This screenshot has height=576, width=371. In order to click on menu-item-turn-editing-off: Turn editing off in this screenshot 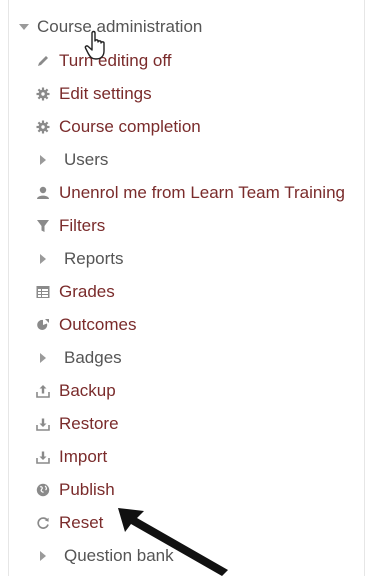, I will do `click(190, 60)`.